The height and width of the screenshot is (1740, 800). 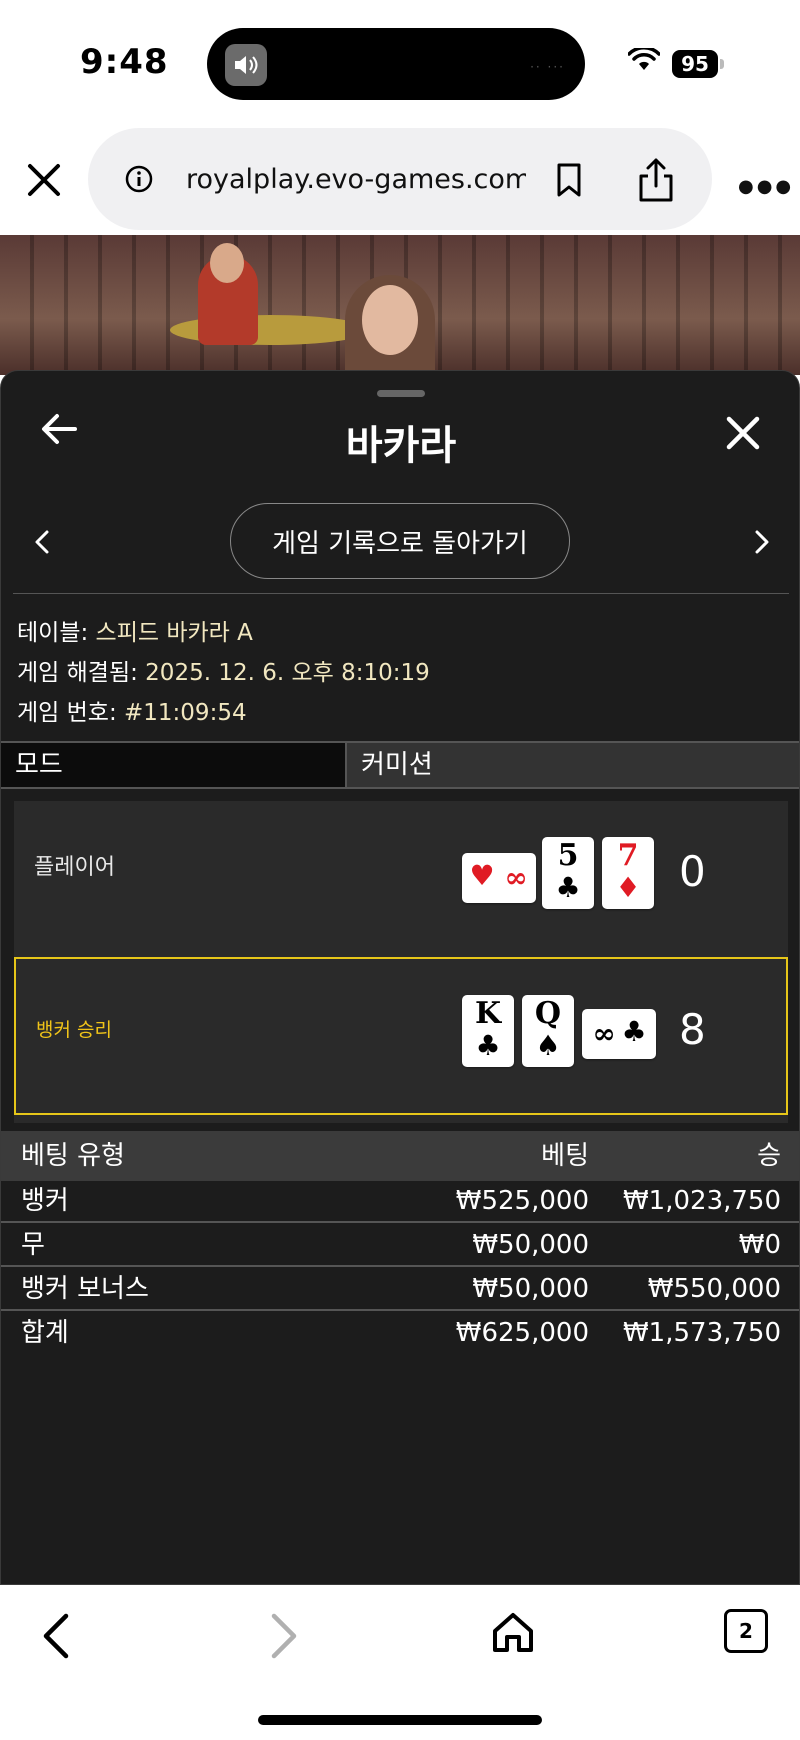 I want to click on forward-chevron-icon, so click(x=284, y=1638).